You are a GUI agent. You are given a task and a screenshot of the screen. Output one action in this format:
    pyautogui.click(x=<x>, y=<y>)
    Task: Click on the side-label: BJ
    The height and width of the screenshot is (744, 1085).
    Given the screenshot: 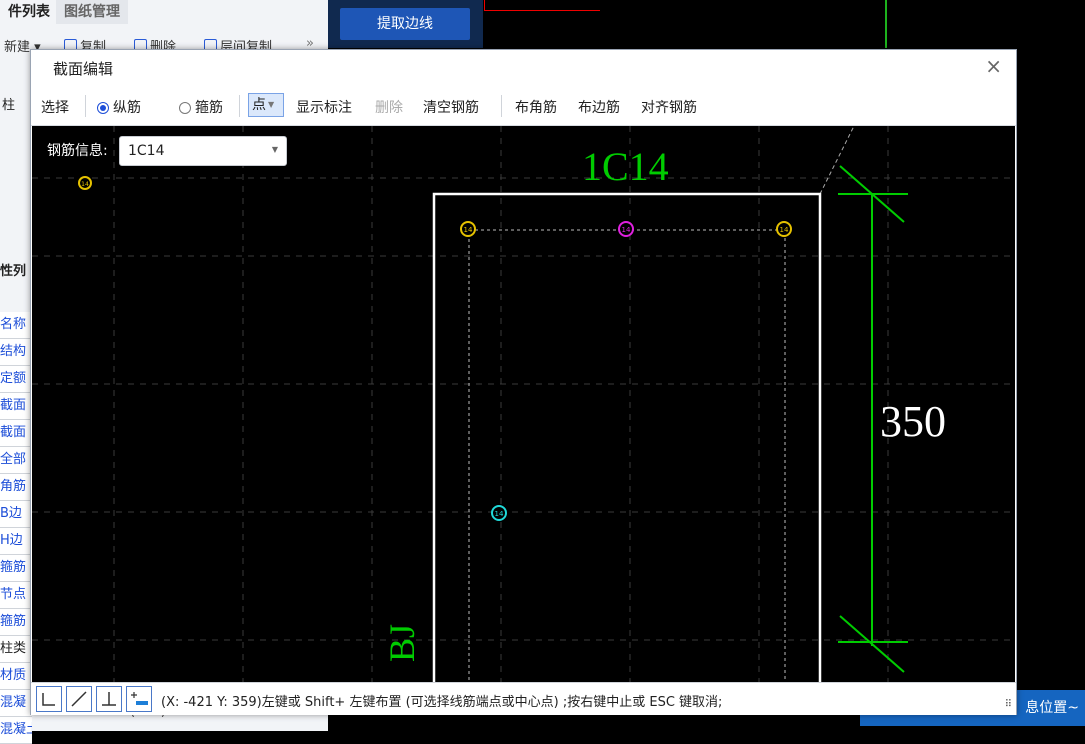 What is the action you would take?
    pyautogui.click(x=402, y=643)
    